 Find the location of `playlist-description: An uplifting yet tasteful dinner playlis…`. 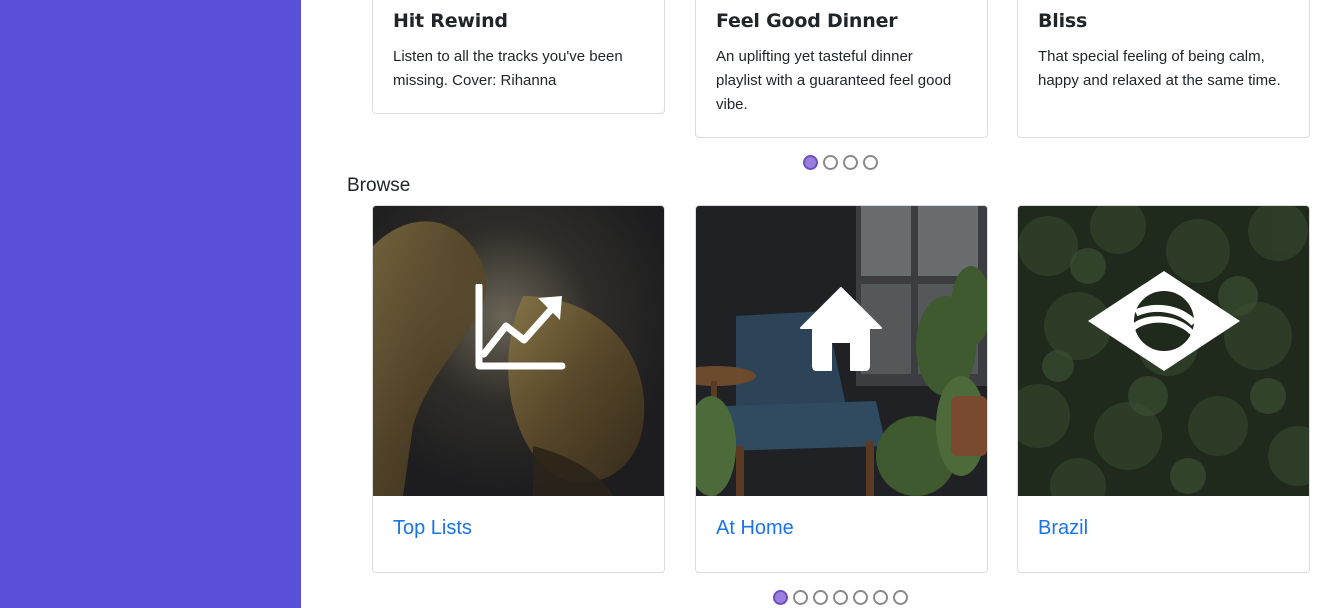

playlist-description: An uplifting yet tasteful dinner playlis… is located at coordinates (834, 80).